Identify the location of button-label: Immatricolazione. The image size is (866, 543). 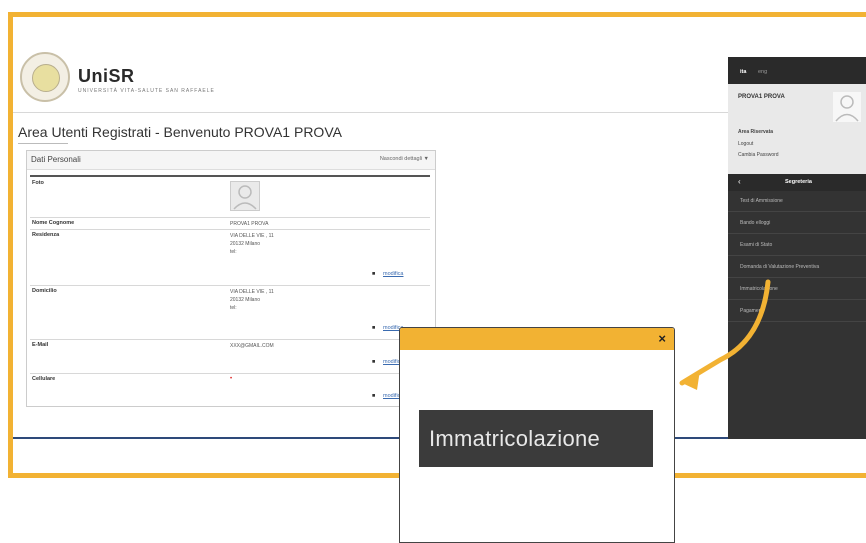
(515, 438).